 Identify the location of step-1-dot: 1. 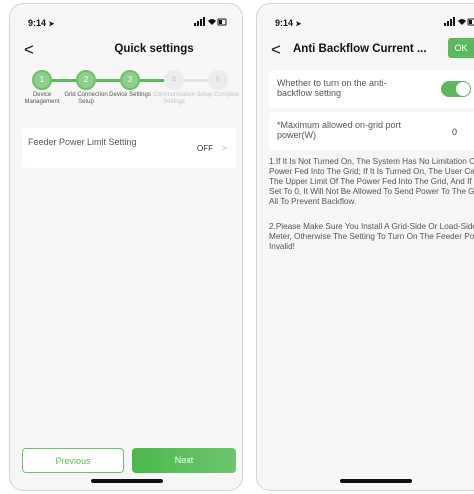
(42, 80).